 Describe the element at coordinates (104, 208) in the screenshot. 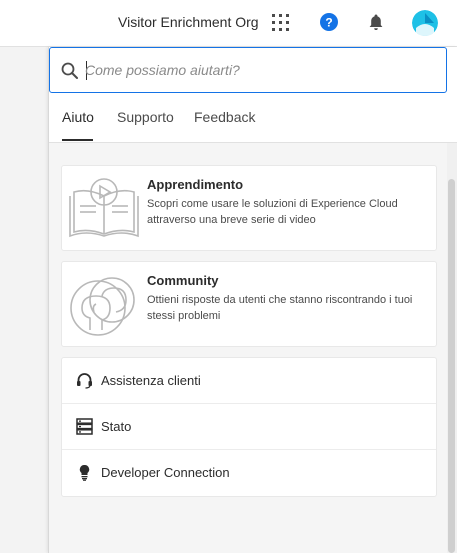

I see `open-book-play-icon` at that location.